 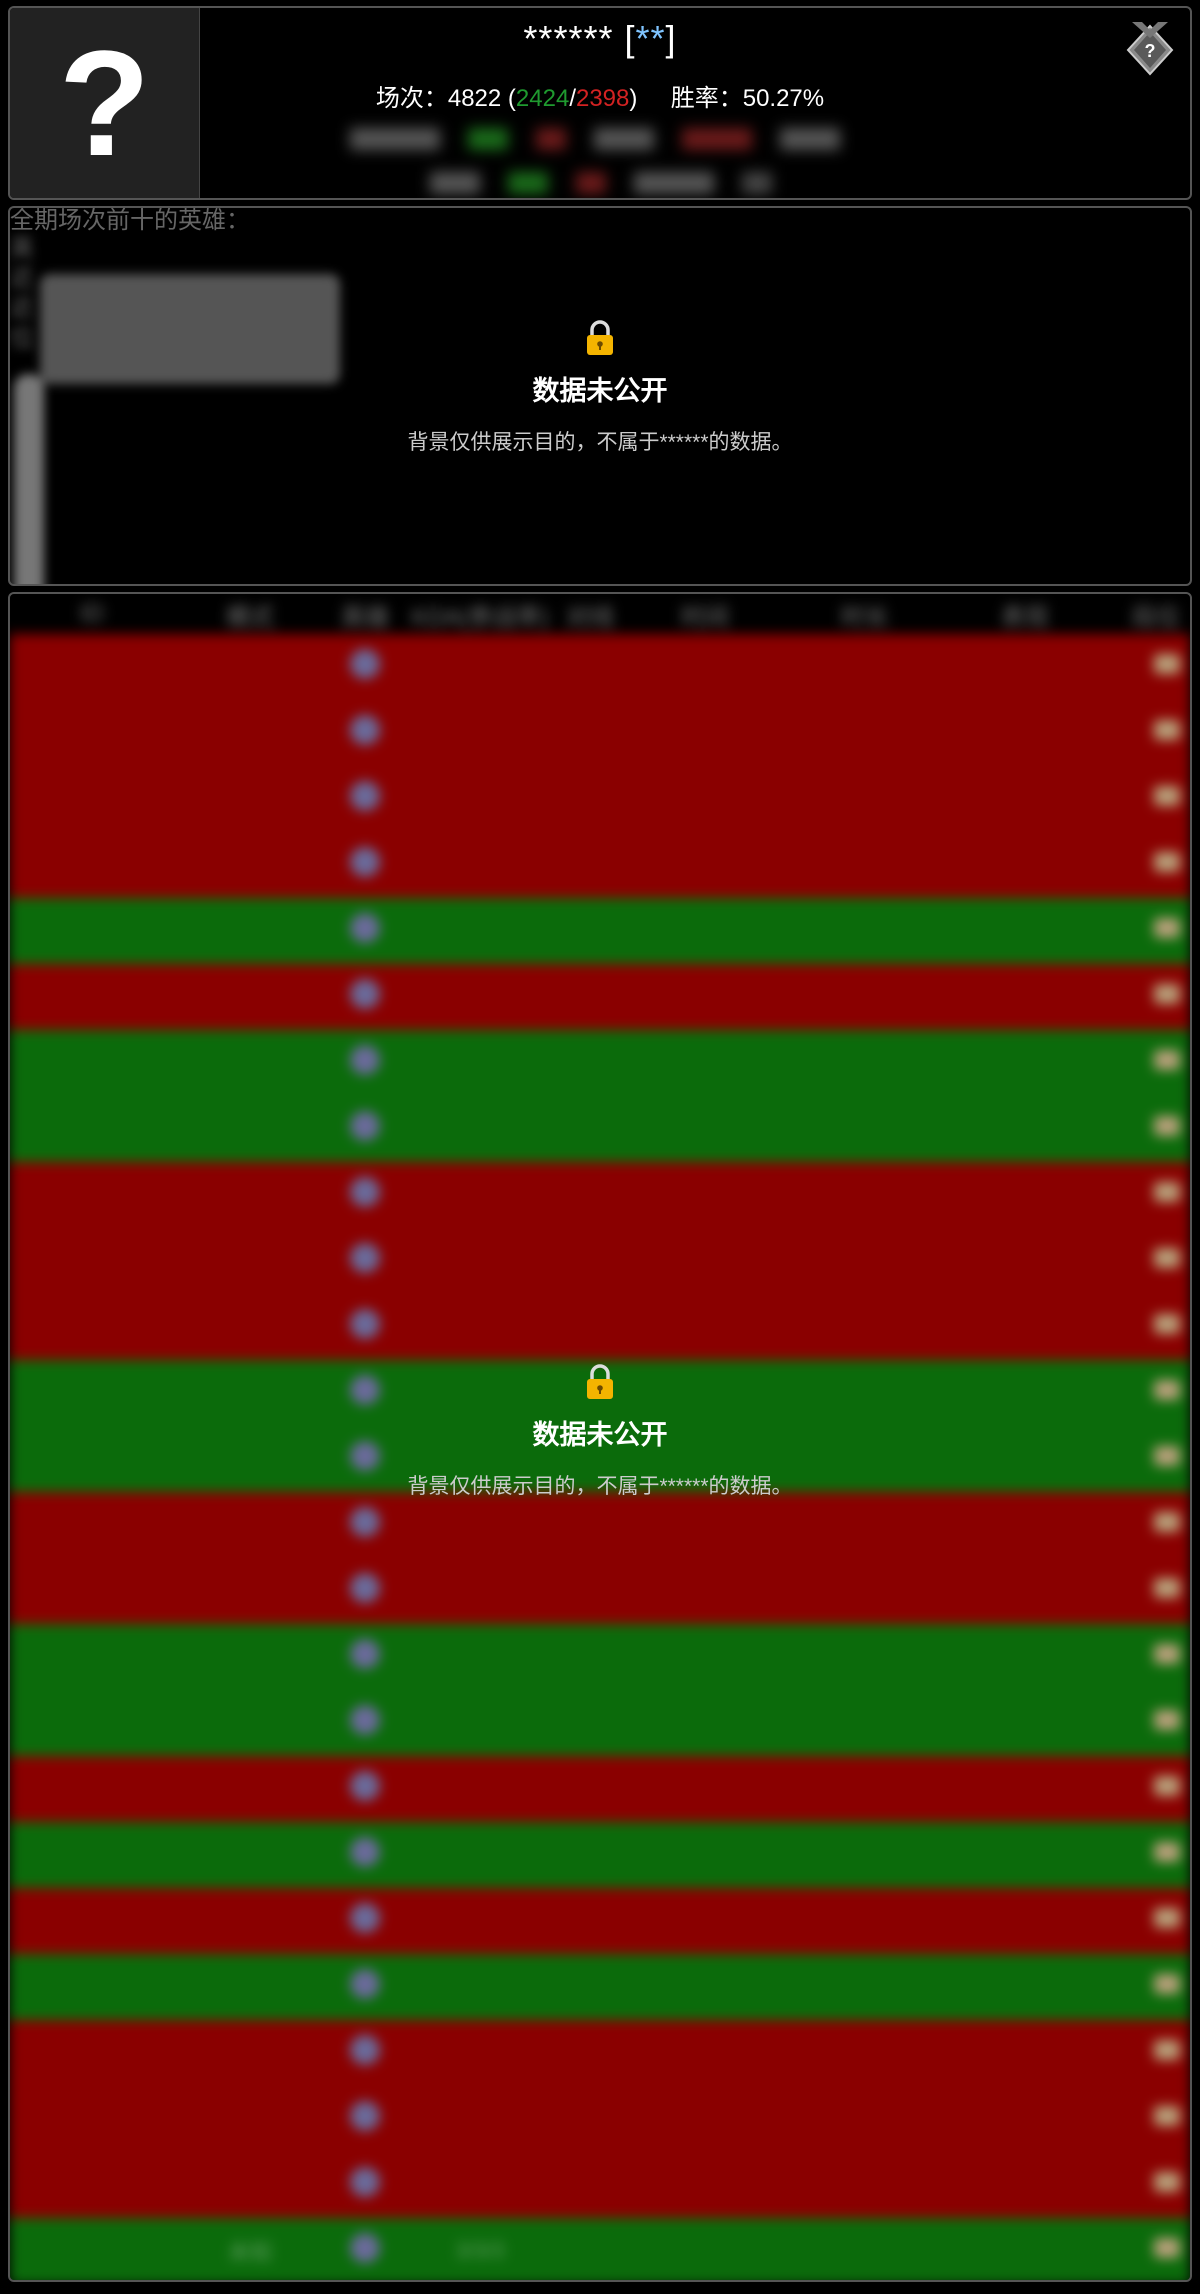 I want to click on blurred-stats, so click(x=610, y=159).